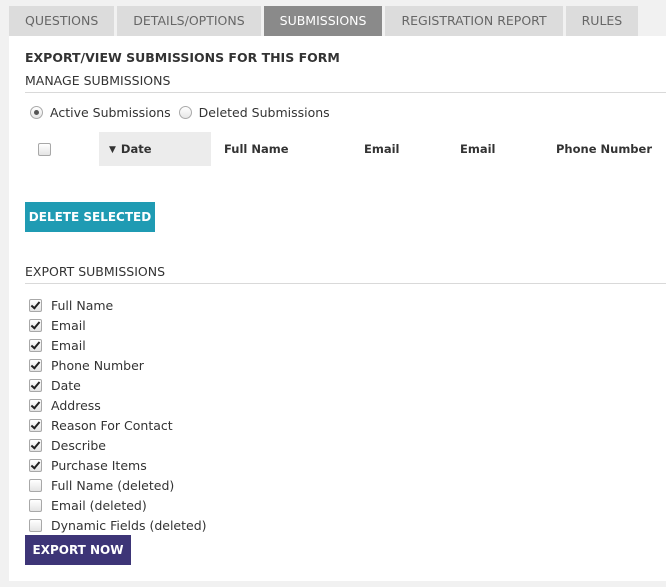 Image resolution: width=666 pixels, height=587 pixels. I want to click on column-header-email-2: Email, so click(477, 149).